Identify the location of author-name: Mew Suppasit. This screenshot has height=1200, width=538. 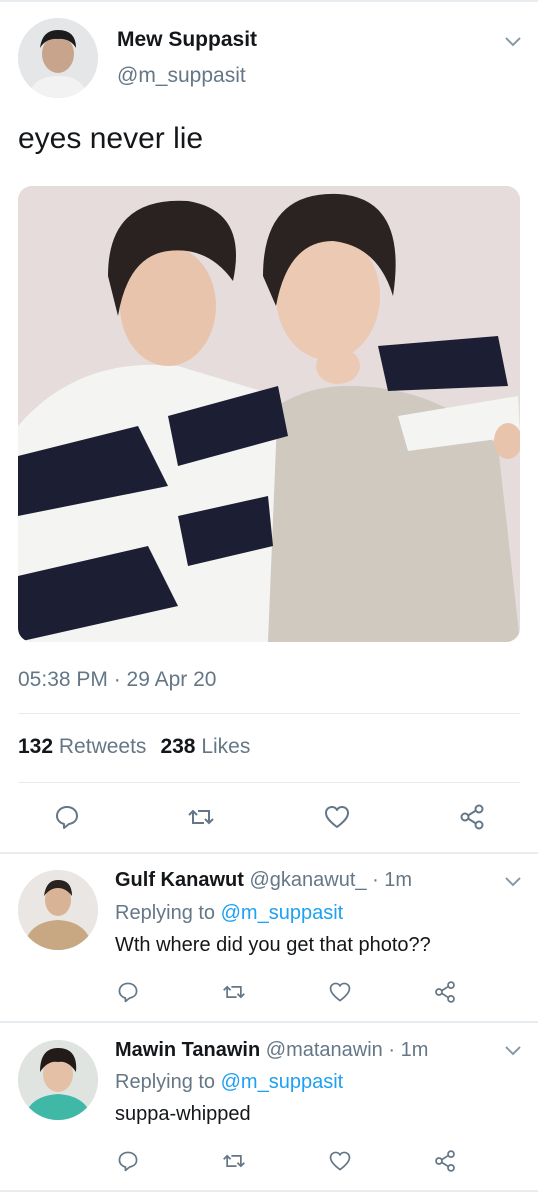
(187, 40).